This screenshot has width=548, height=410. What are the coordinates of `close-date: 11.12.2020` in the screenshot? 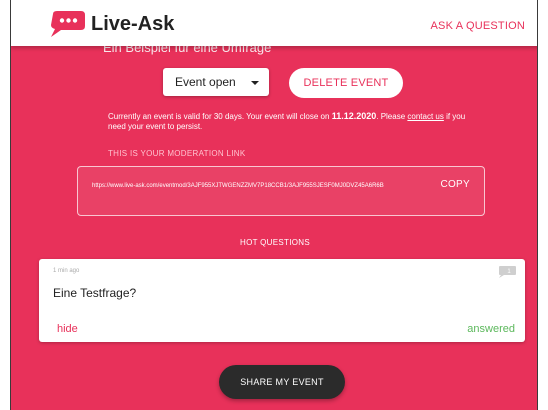 It's located at (354, 116).